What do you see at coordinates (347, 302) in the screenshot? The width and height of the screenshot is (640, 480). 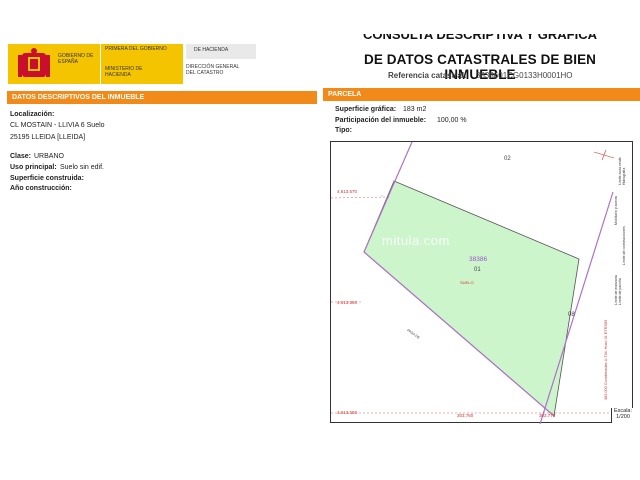 I see `coord-y2: 4.613.560` at bounding box center [347, 302].